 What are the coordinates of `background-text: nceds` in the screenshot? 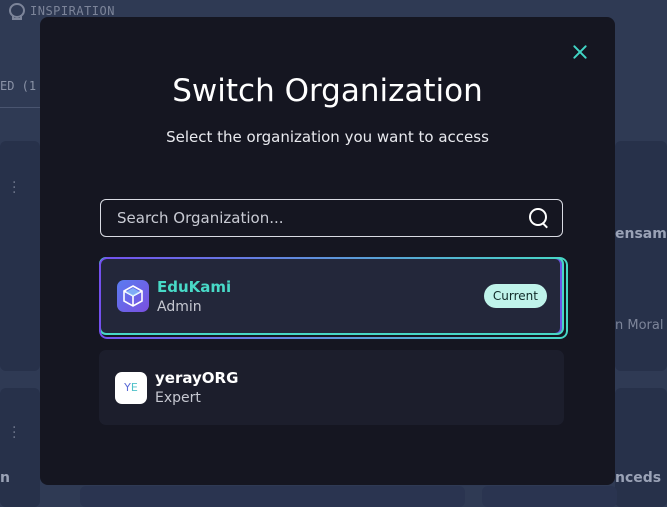 It's located at (638, 478).